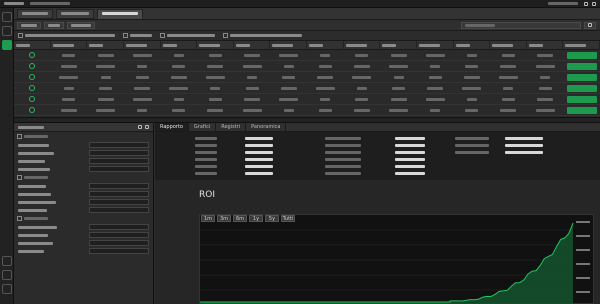 This screenshot has width=600, height=304. What do you see at coordinates (140, 127) in the screenshot?
I see `pin-icon` at bounding box center [140, 127].